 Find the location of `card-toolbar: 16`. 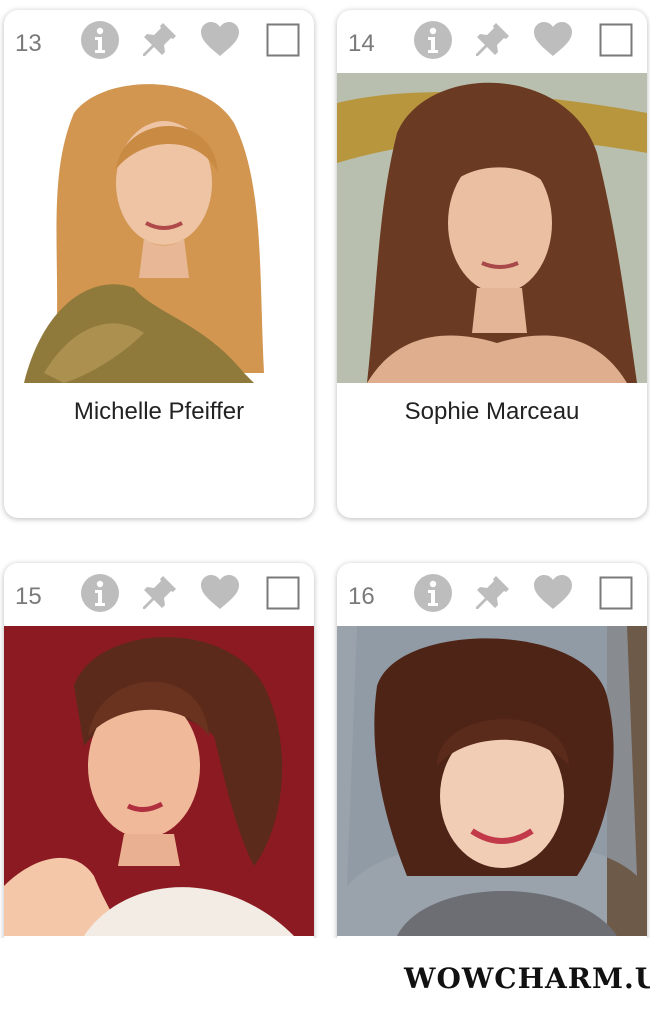

card-toolbar: 16 is located at coordinates (492, 594).